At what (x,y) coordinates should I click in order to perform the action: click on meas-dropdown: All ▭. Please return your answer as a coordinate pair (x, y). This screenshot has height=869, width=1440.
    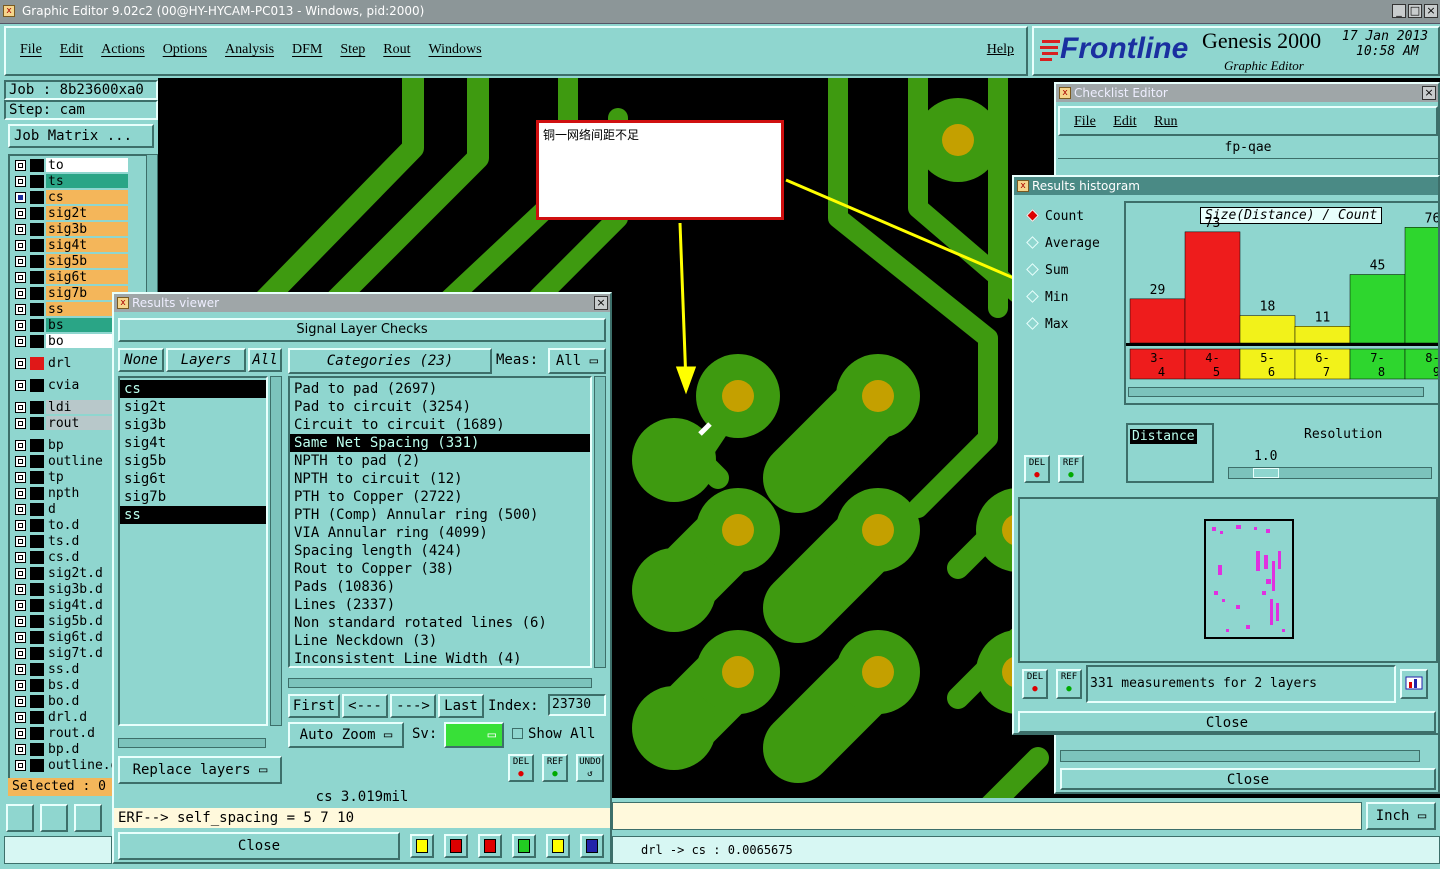
    Looking at the image, I should click on (577, 361).